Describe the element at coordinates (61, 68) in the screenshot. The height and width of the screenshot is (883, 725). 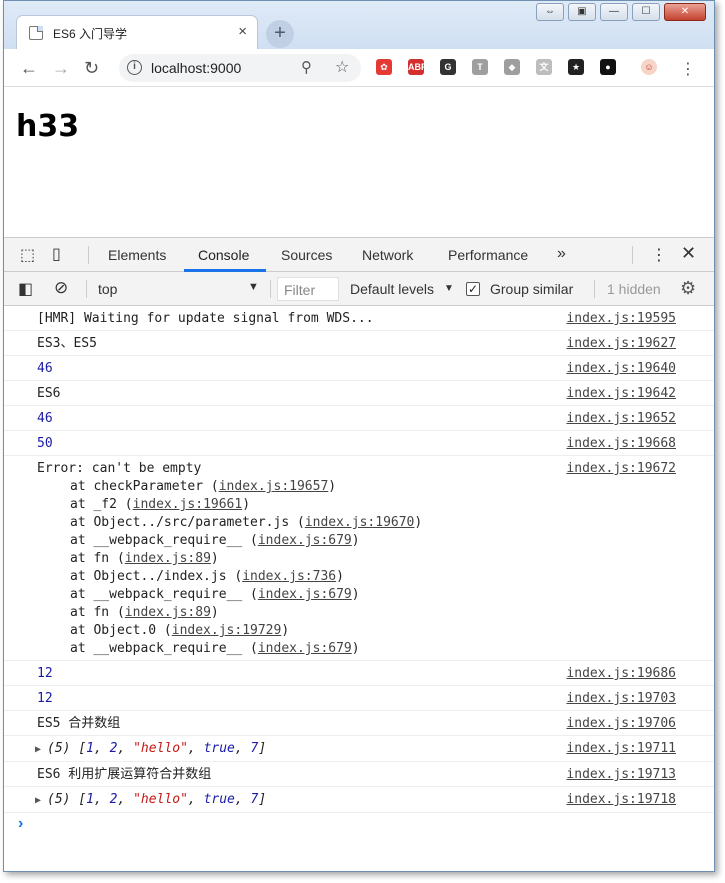
I see `forward-arrow-icon: →` at that location.